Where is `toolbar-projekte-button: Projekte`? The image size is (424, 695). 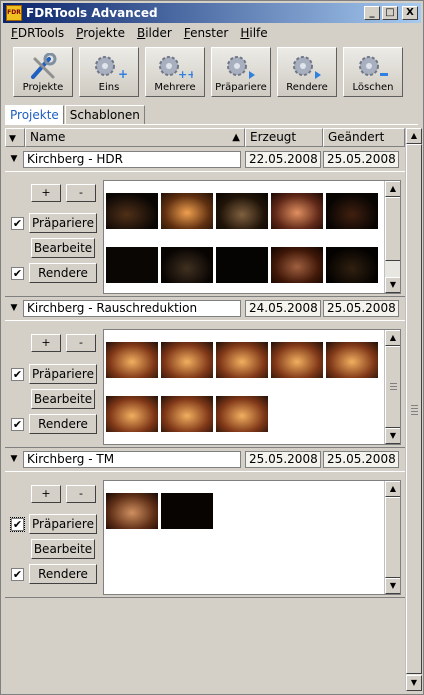 toolbar-projekte-button: Projekte is located at coordinates (43, 72).